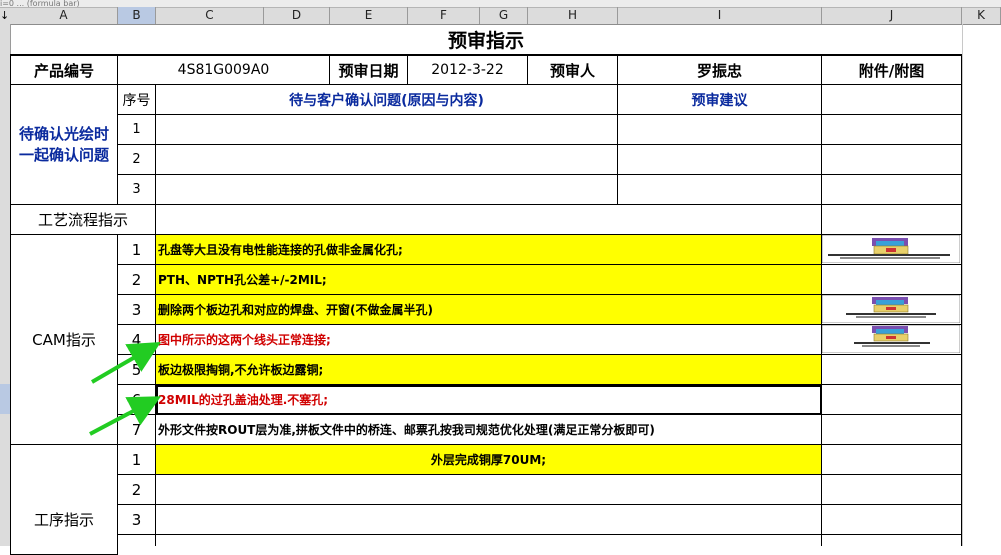 Image resolution: width=1001 pixels, height=555 pixels. I want to click on issue-header: 待与客户确认问题(原因与内容), so click(387, 100).